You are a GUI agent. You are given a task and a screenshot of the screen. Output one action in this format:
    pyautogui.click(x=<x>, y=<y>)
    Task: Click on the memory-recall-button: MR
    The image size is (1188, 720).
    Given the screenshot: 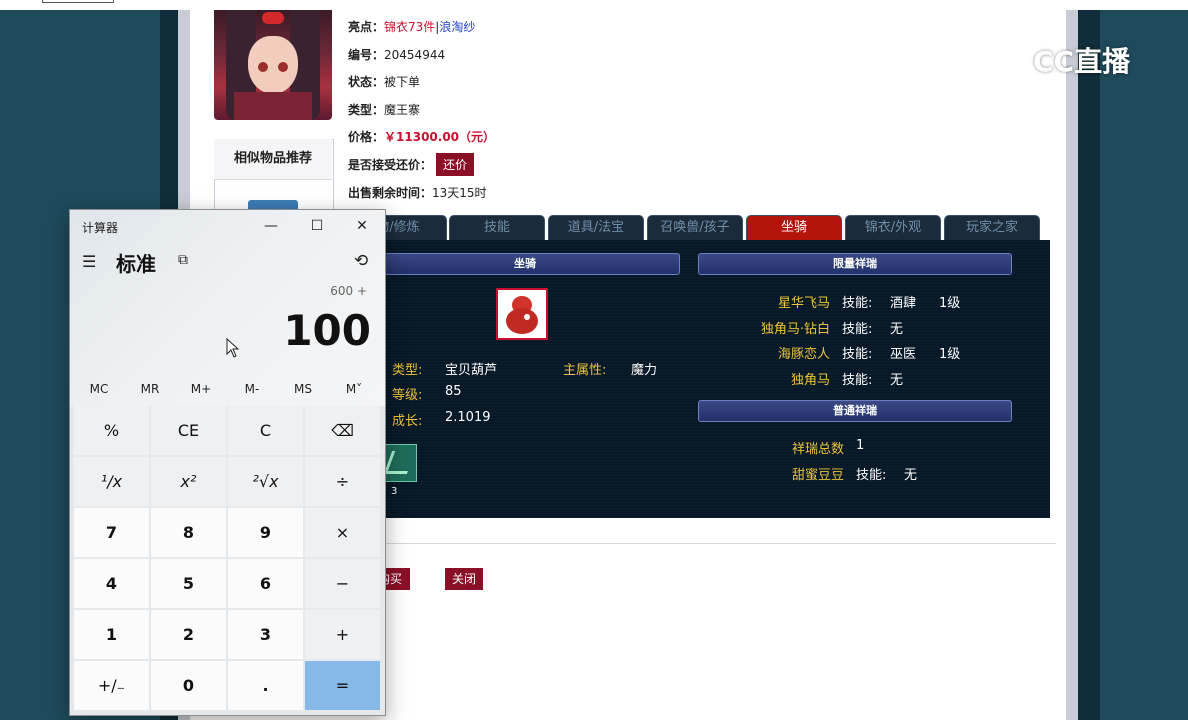 What is the action you would take?
    pyautogui.click(x=150, y=389)
    